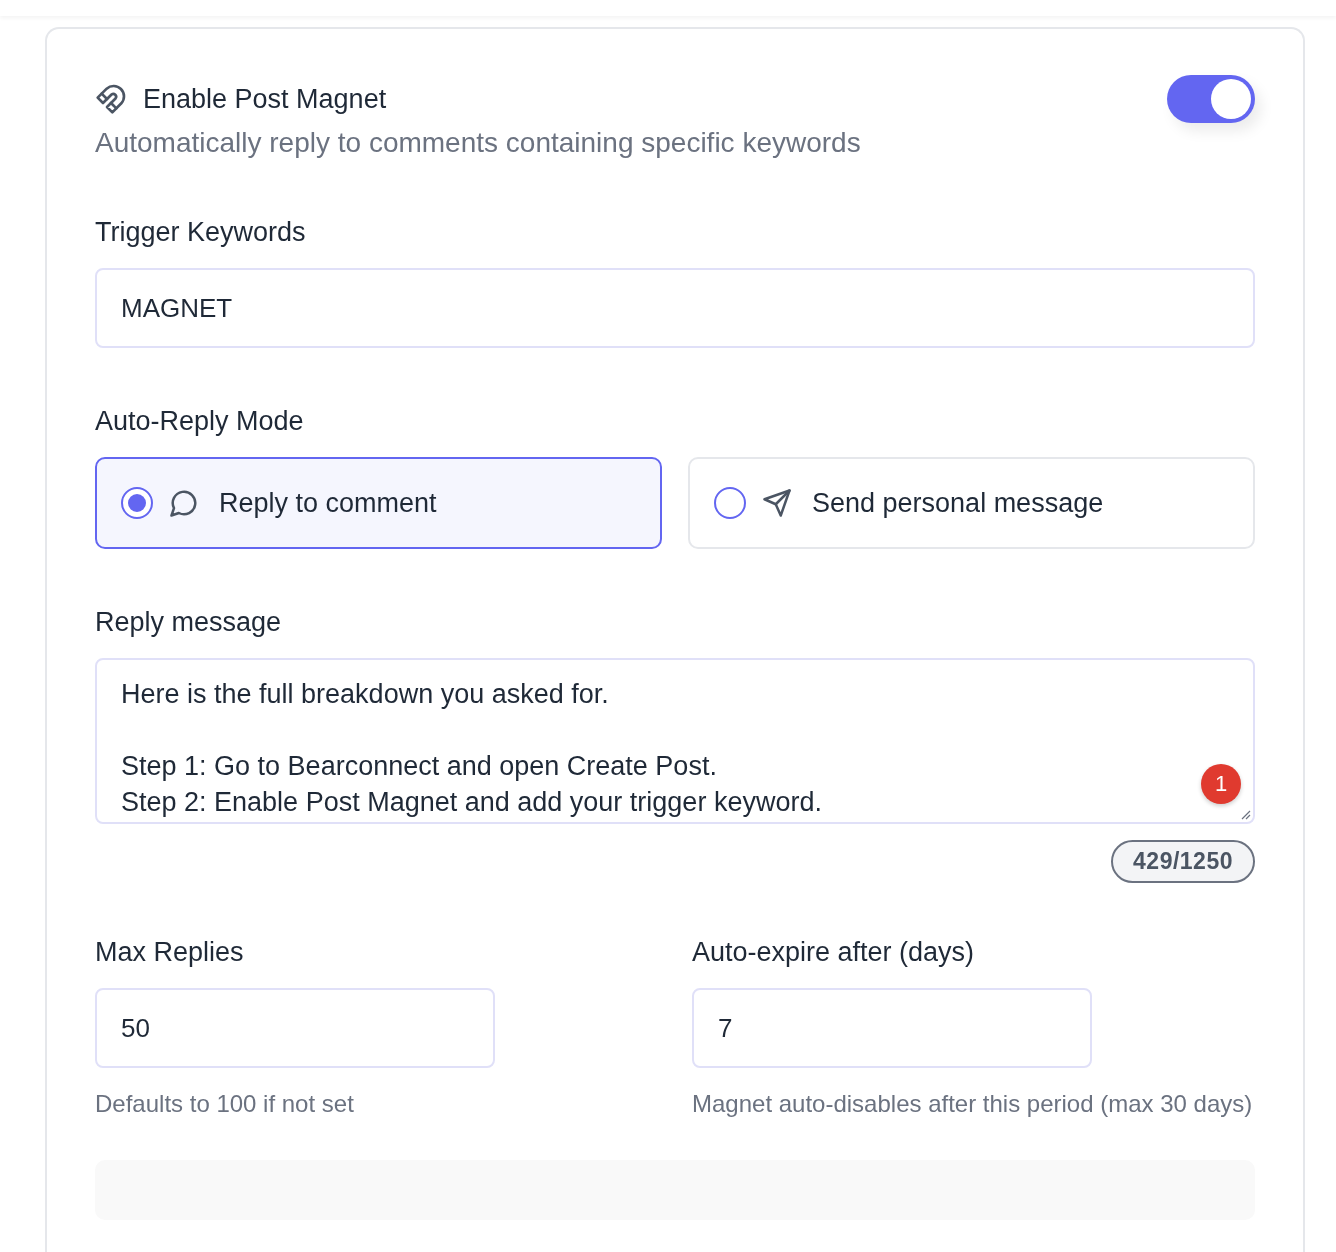  Describe the element at coordinates (471, 802) in the screenshot. I see `message-line: Step 2: Enable Post Magnet and add your trigger keyword.` at that location.